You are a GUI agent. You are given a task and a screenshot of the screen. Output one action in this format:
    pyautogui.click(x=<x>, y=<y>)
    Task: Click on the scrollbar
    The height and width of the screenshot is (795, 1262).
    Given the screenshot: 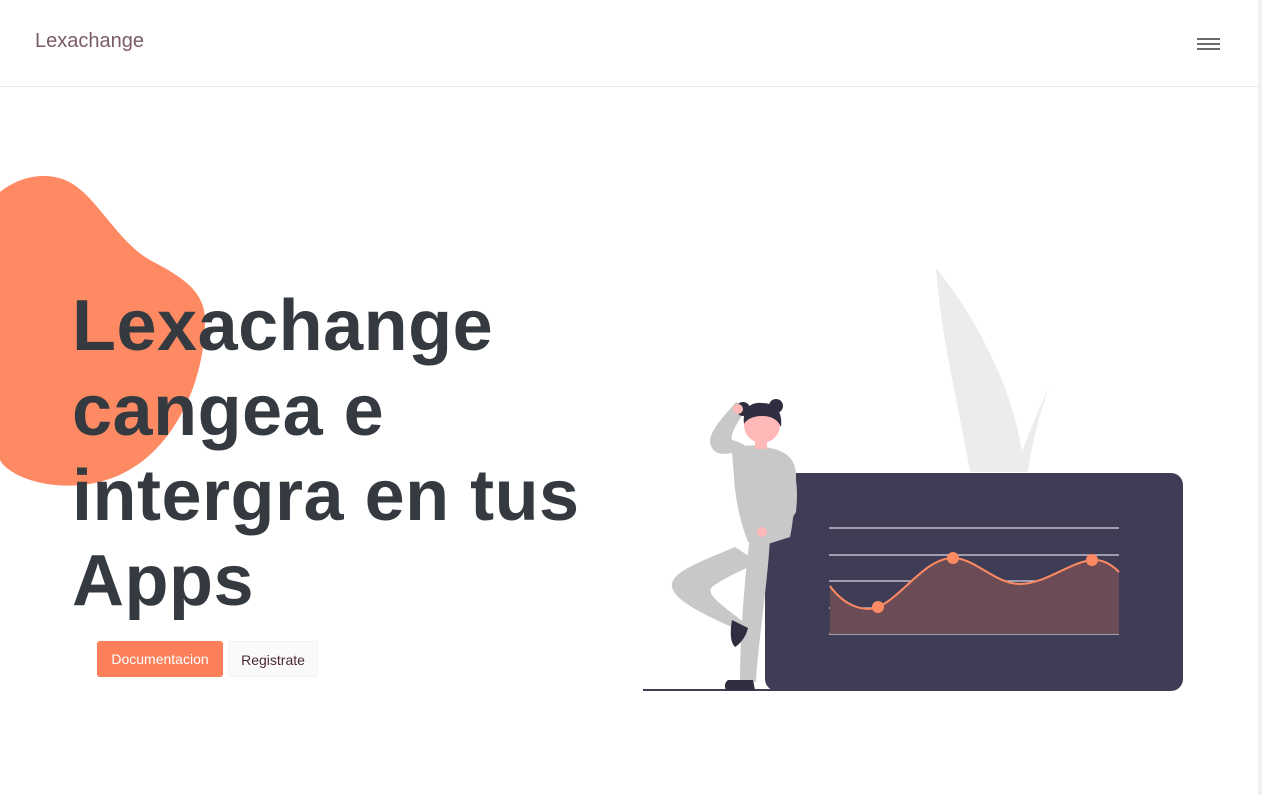 What is the action you would take?
    pyautogui.click(x=1260, y=397)
    